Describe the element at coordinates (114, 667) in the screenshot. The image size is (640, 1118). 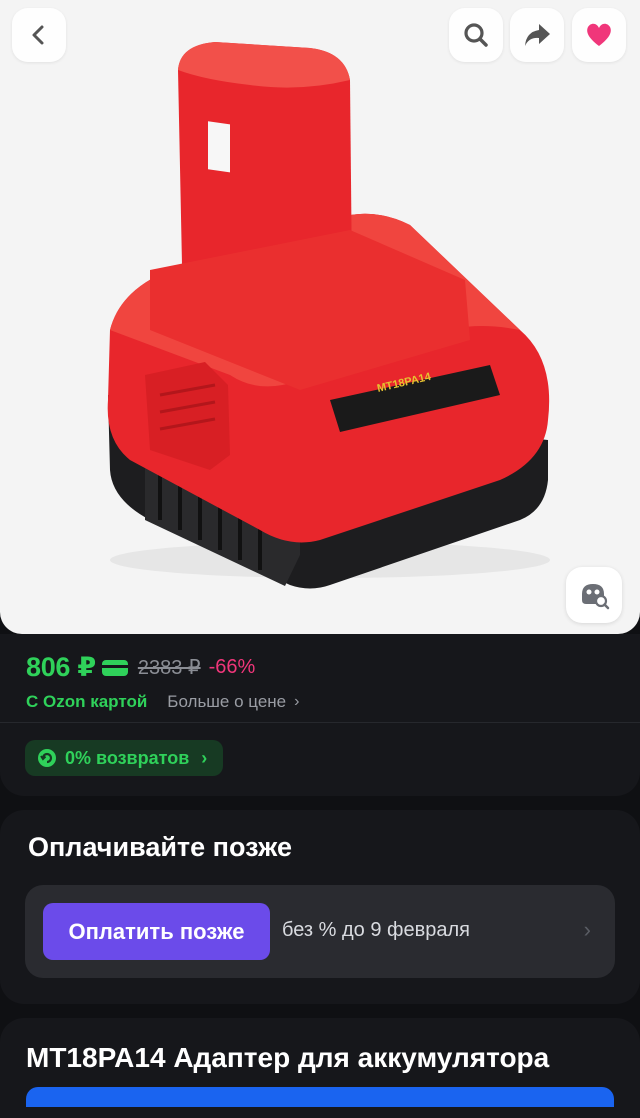
I see `ozon-card-icon` at that location.